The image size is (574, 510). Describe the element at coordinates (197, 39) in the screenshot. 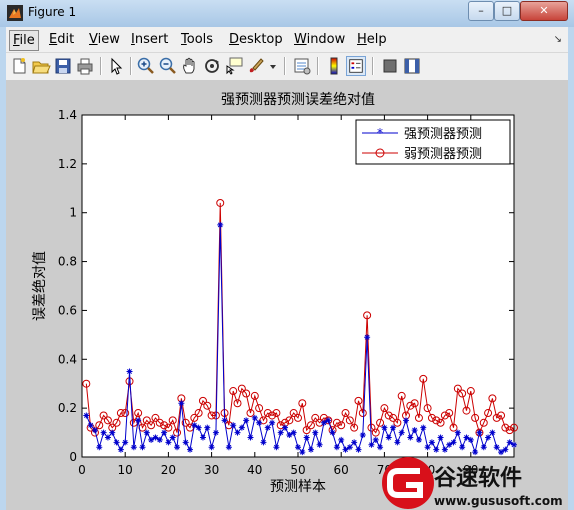

I see `menu-tools: Tools` at that location.